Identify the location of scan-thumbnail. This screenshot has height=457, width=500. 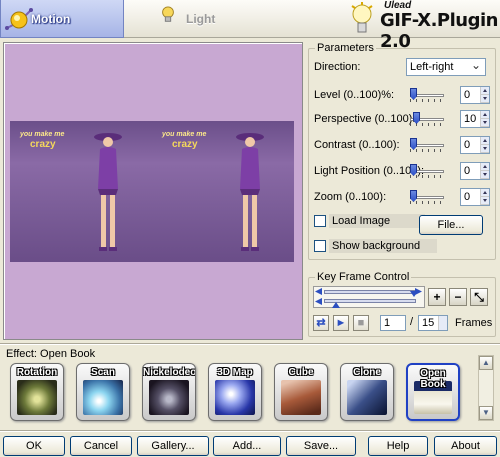
(103, 397).